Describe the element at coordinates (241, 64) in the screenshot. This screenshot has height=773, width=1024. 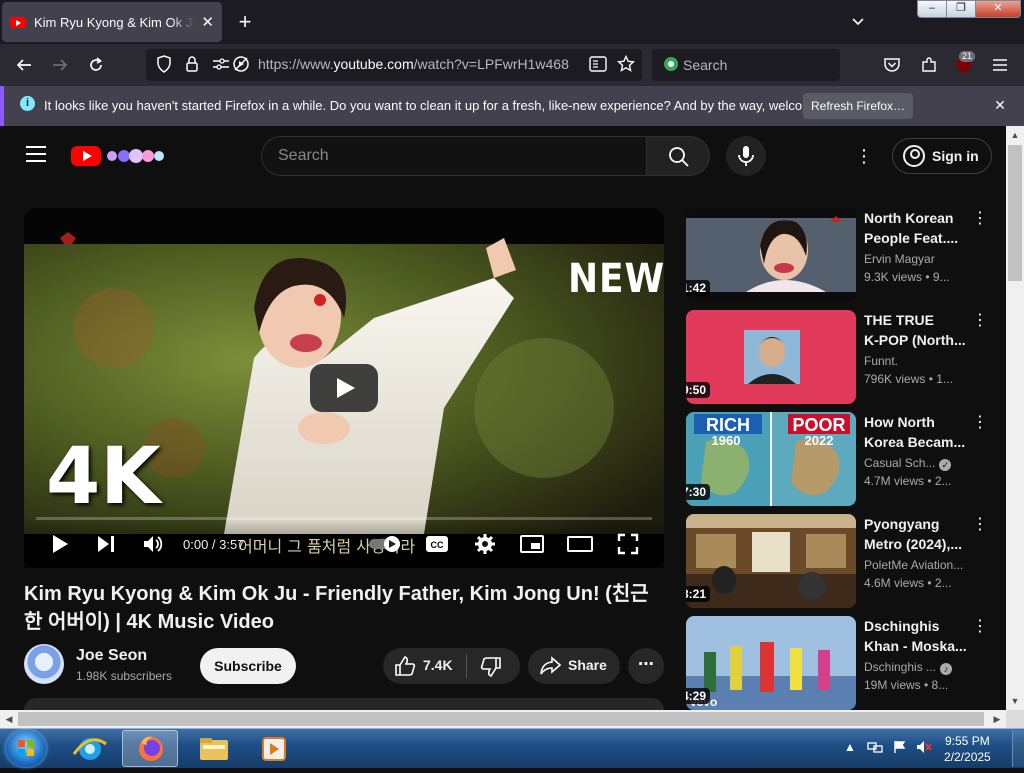
I see `autoplay-blocked-icon` at that location.